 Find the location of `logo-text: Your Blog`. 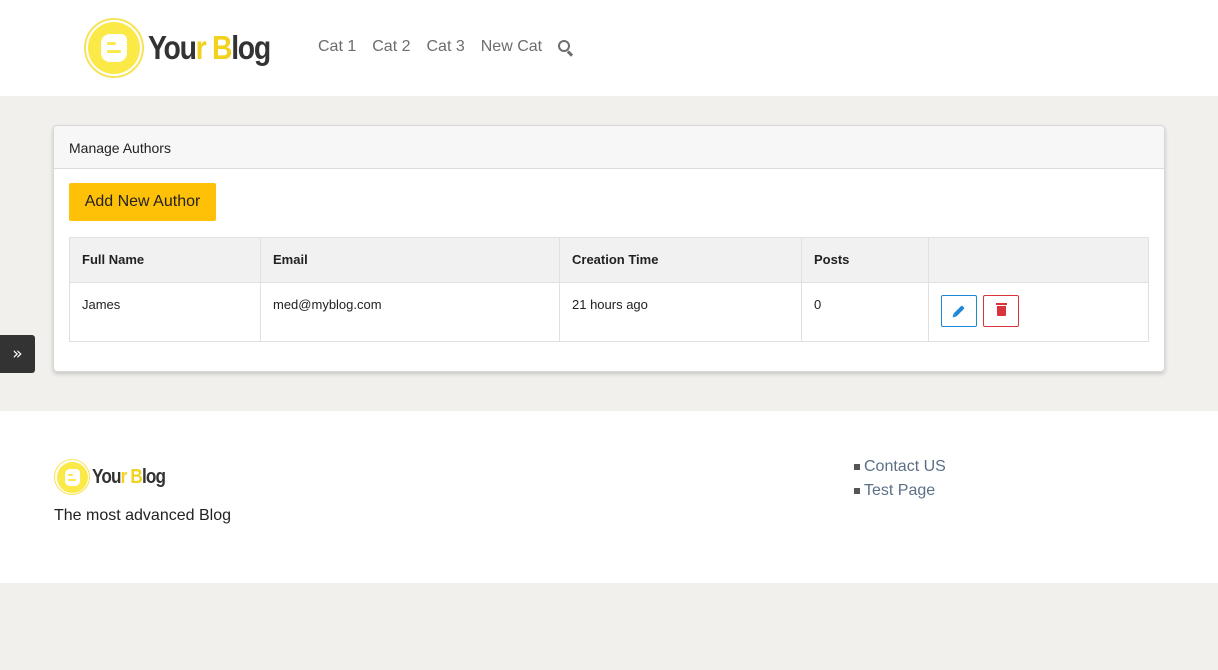

logo-text: Your Blog is located at coordinates (209, 47).